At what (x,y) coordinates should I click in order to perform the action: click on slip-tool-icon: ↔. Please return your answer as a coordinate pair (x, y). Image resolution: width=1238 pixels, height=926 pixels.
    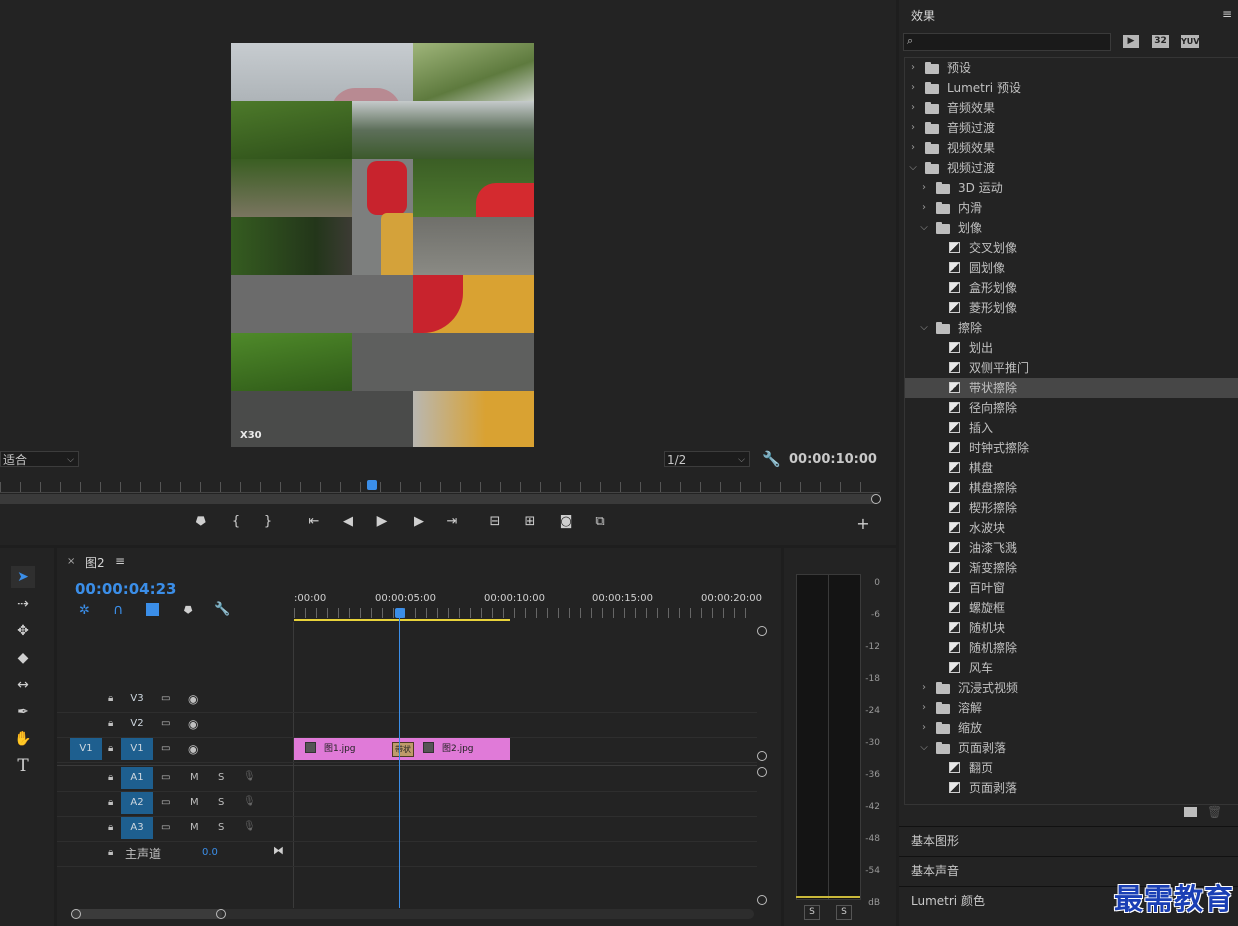
    Looking at the image, I should click on (23, 685).